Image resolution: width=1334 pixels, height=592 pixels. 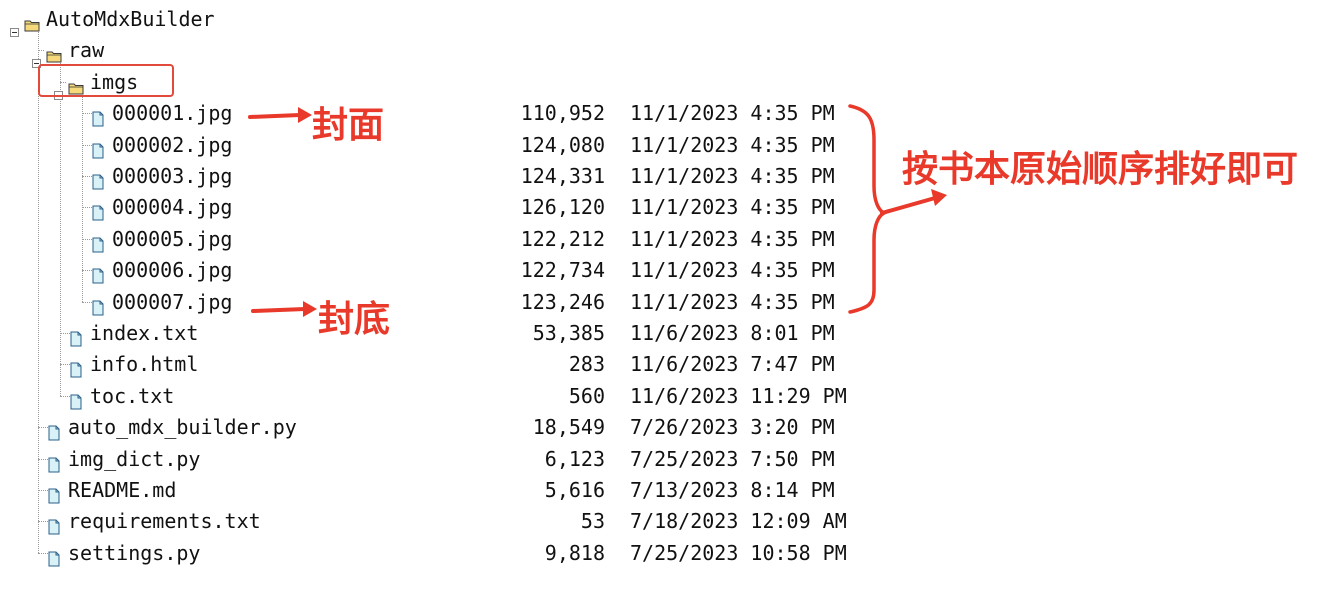 What do you see at coordinates (913, 202) in the screenshot?
I see `order-arrow` at bounding box center [913, 202].